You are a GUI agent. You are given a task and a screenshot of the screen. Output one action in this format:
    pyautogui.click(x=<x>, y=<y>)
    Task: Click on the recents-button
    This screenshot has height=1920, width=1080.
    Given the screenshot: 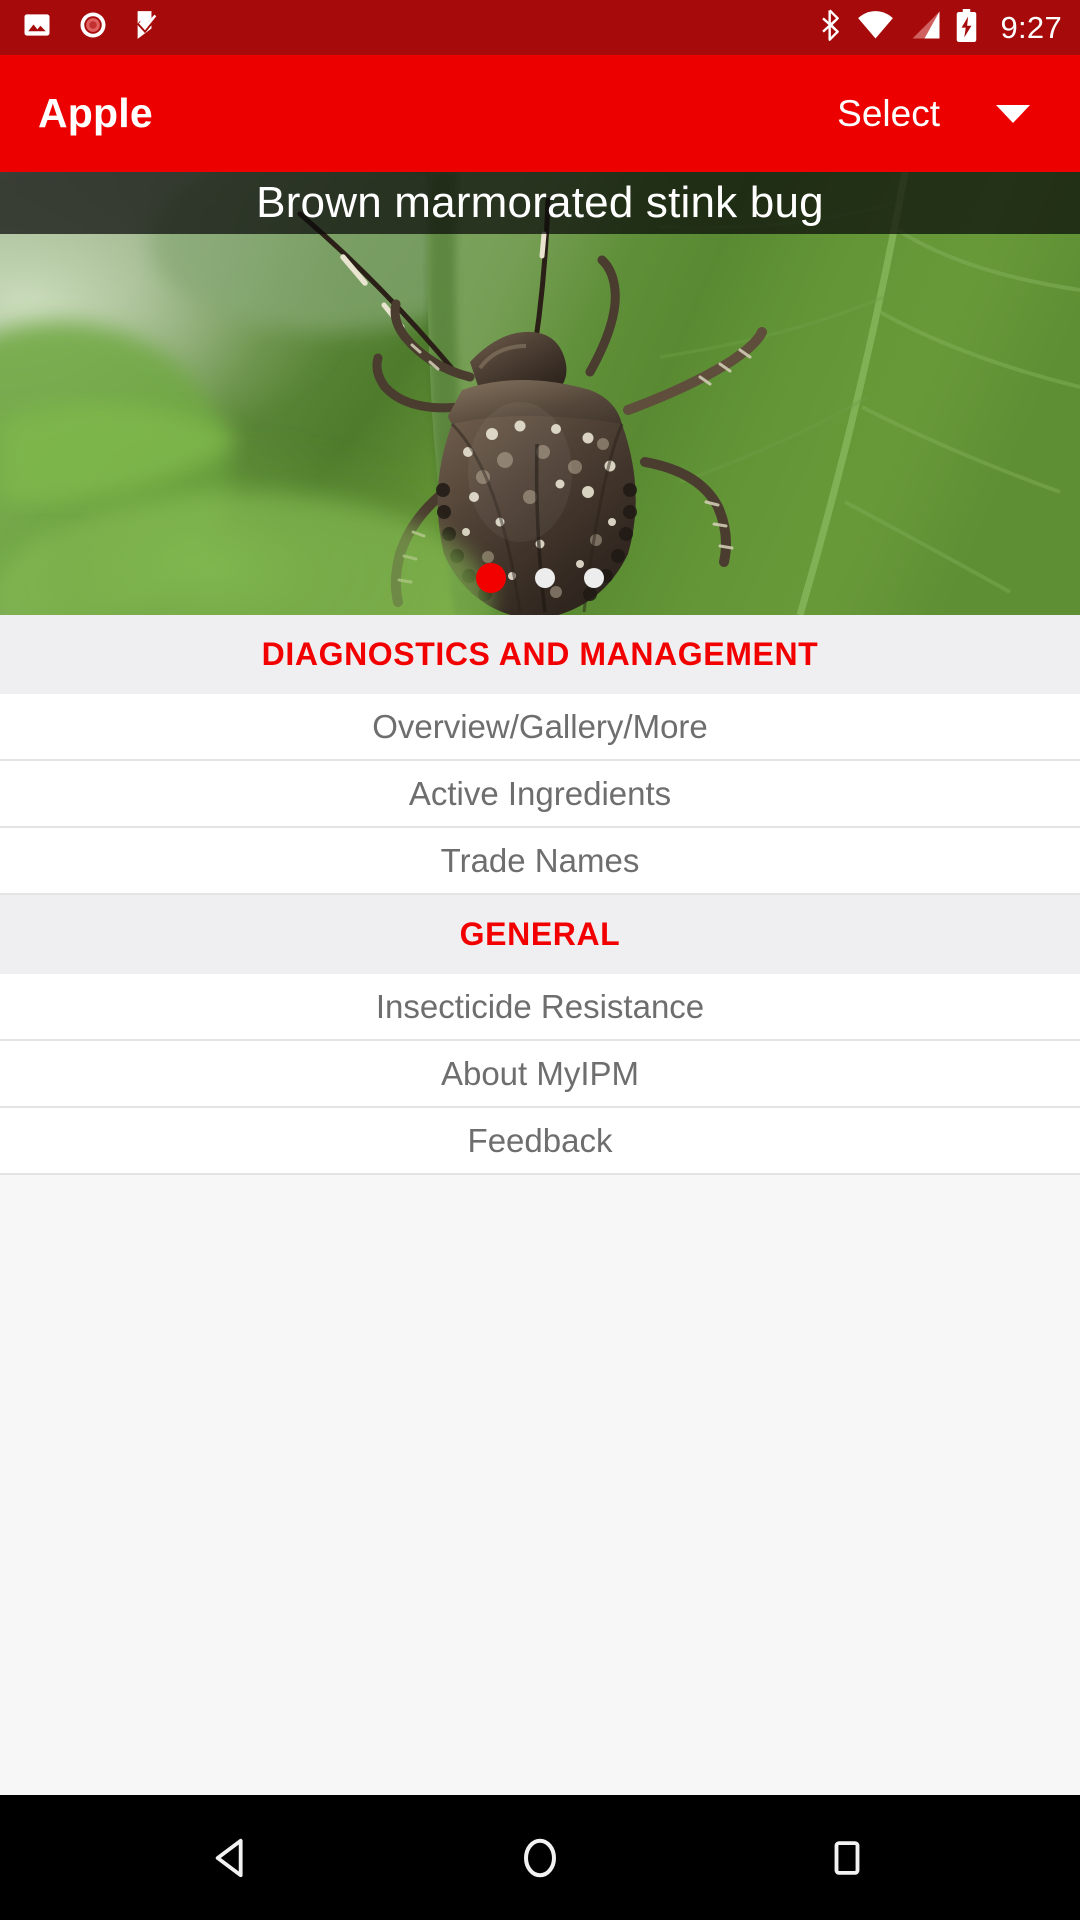 What is the action you would take?
    pyautogui.click(x=847, y=1857)
    